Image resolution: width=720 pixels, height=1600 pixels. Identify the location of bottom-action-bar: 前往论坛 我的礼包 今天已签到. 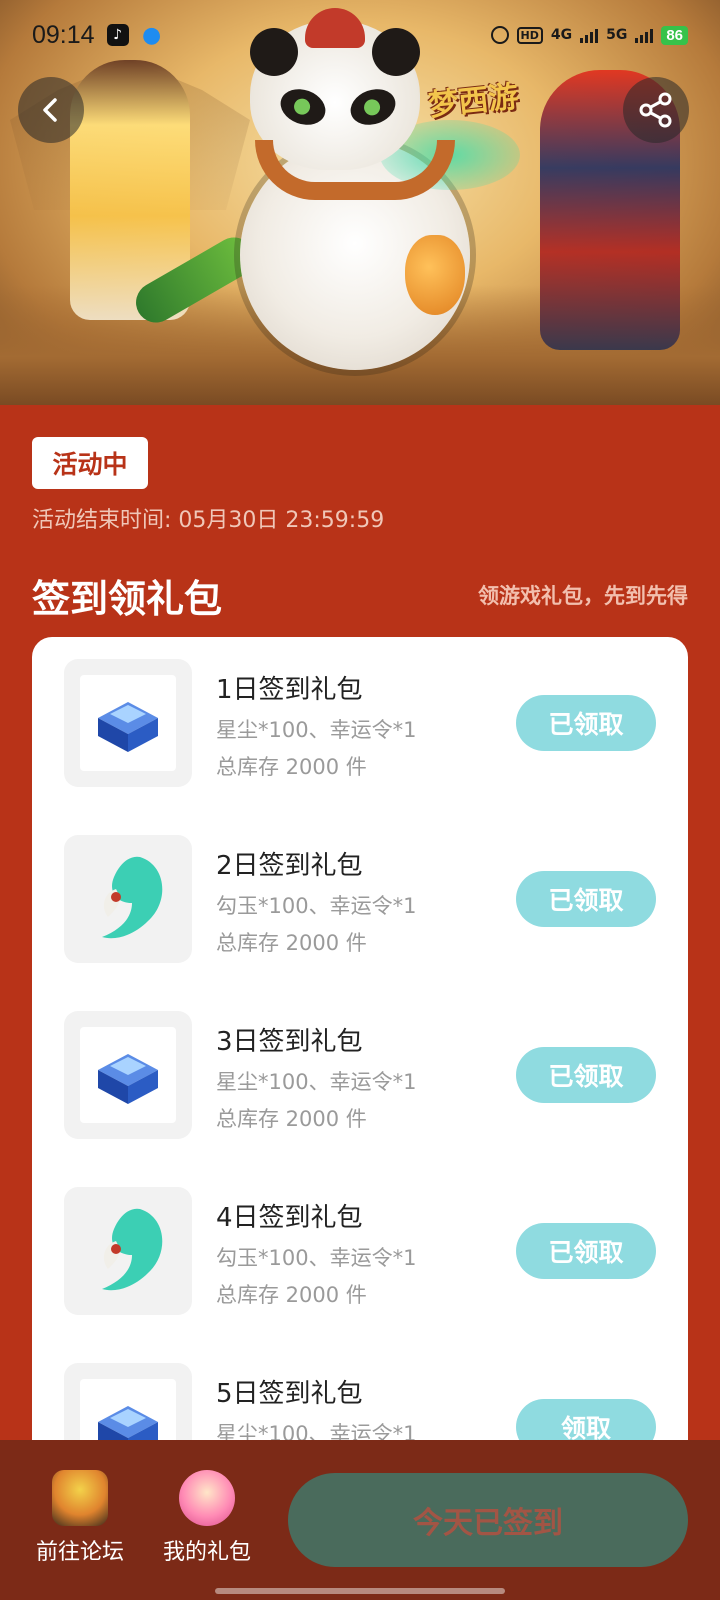
(360, 1520).